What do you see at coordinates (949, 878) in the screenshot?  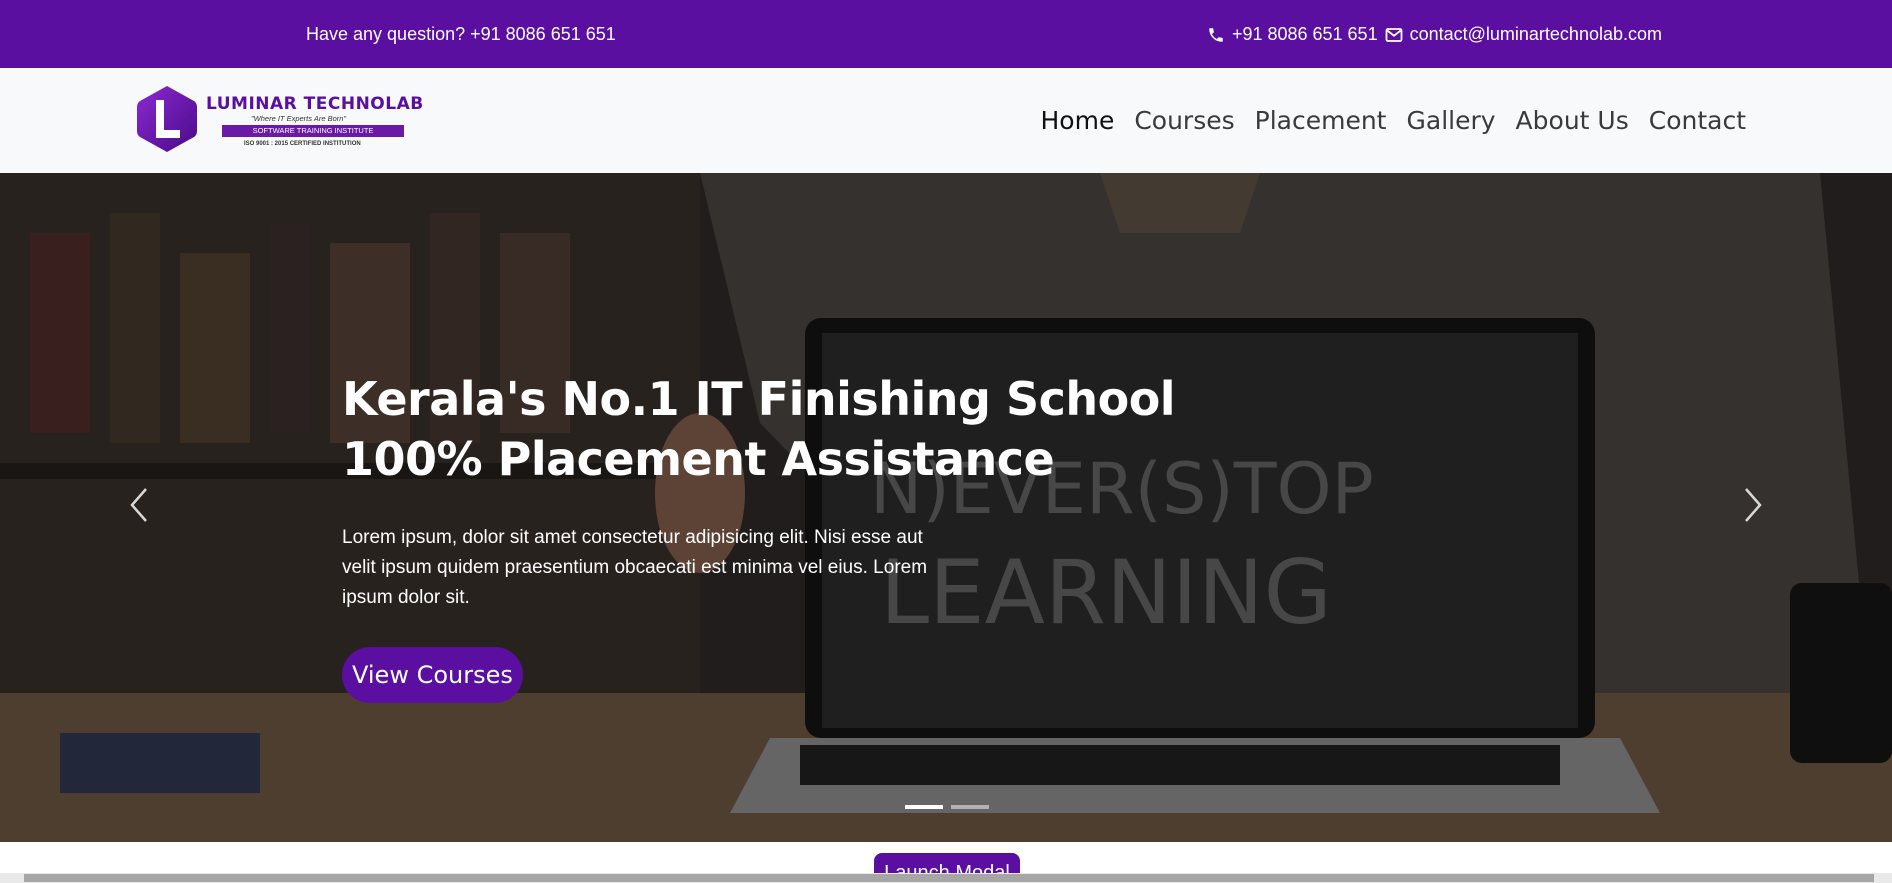 I see `scrollbar-thumb` at bounding box center [949, 878].